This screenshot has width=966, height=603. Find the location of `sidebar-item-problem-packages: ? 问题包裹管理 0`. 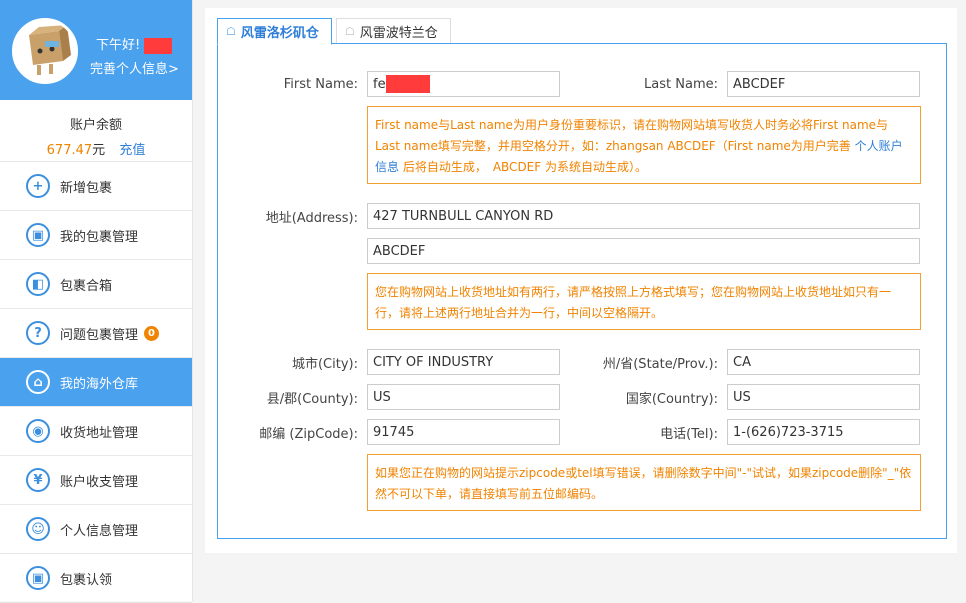

sidebar-item-problem-packages: ? 问题包裹管理 0 is located at coordinates (96, 333).